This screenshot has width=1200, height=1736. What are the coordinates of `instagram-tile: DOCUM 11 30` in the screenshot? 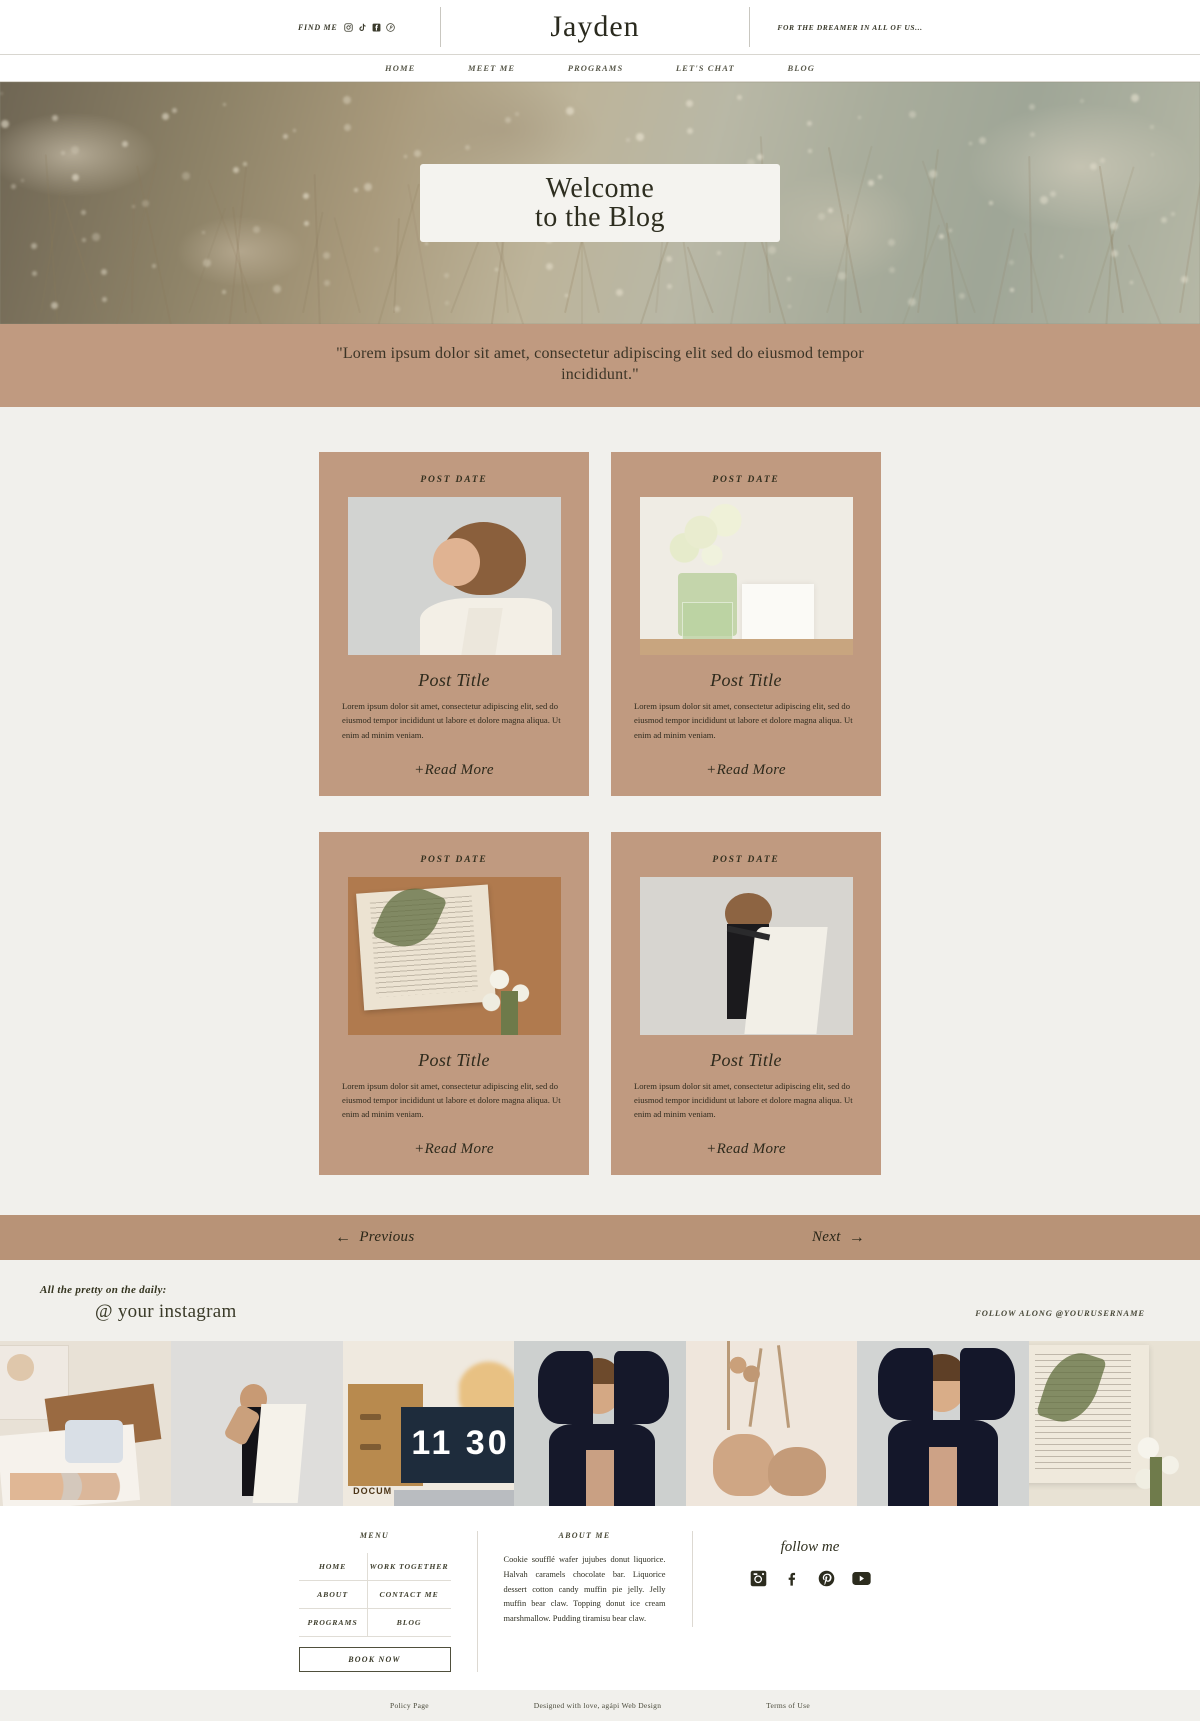 It's located at (428, 1424).